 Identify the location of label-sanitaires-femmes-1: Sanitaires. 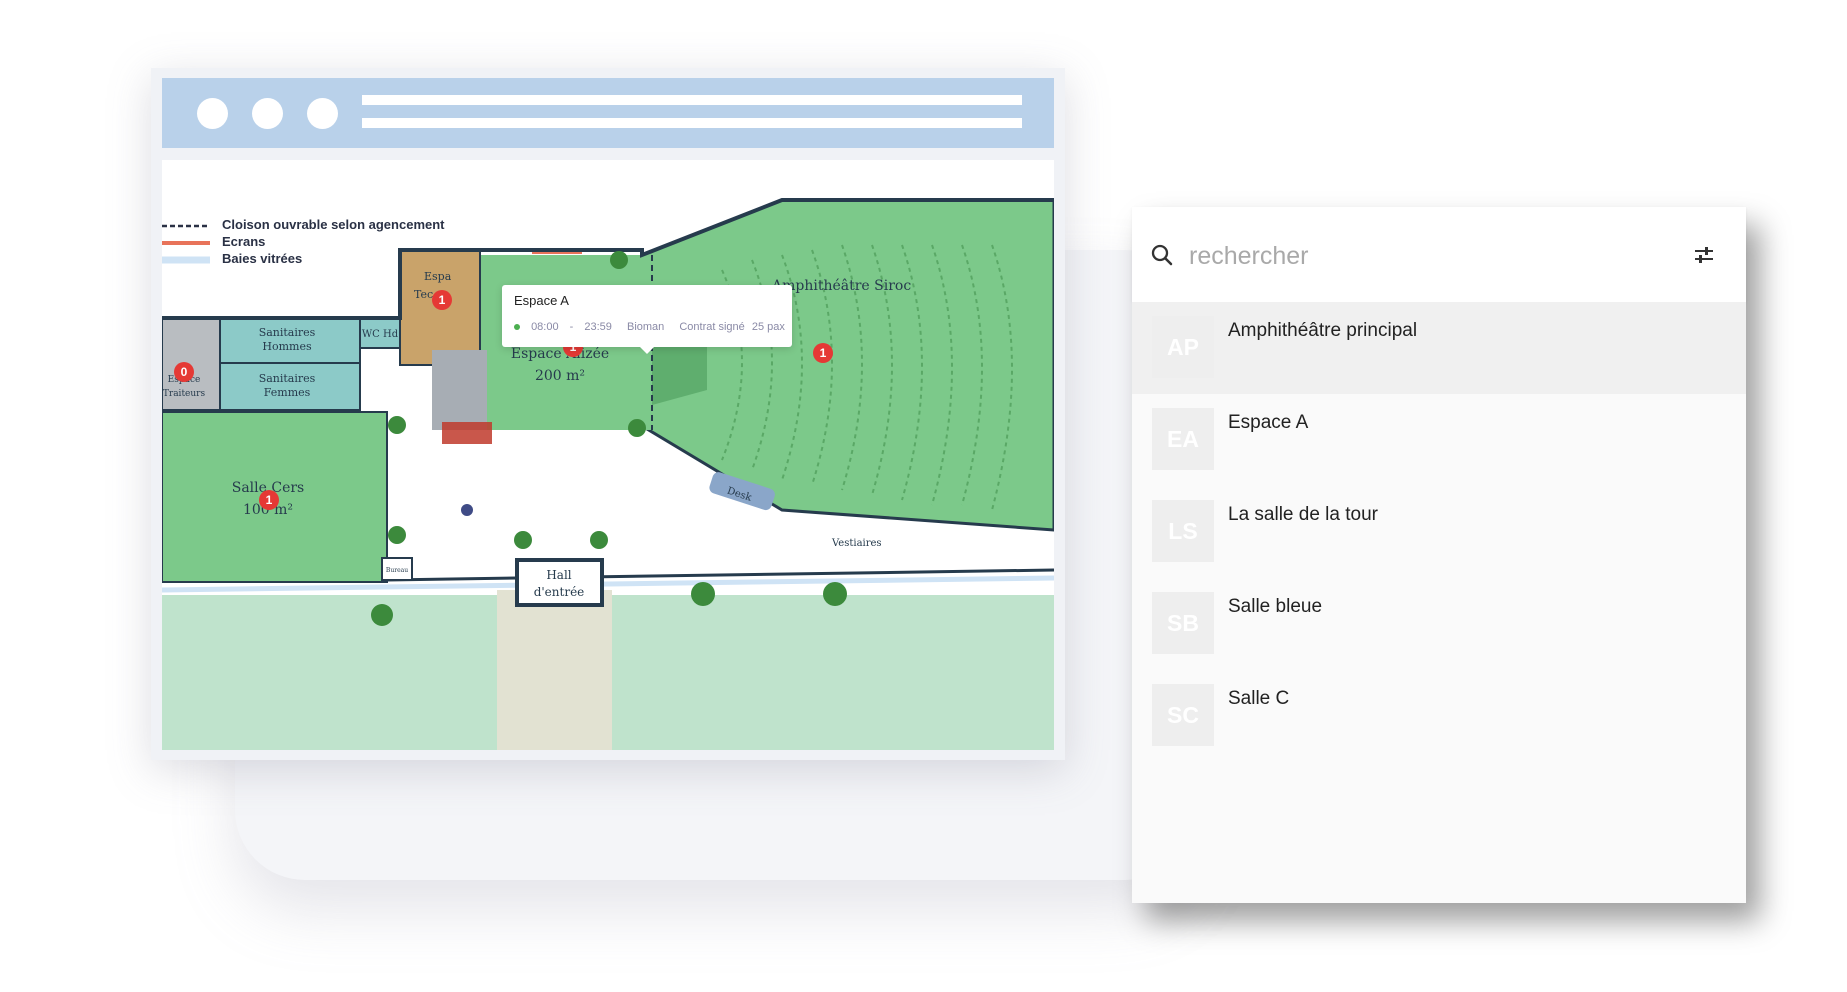
(287, 378).